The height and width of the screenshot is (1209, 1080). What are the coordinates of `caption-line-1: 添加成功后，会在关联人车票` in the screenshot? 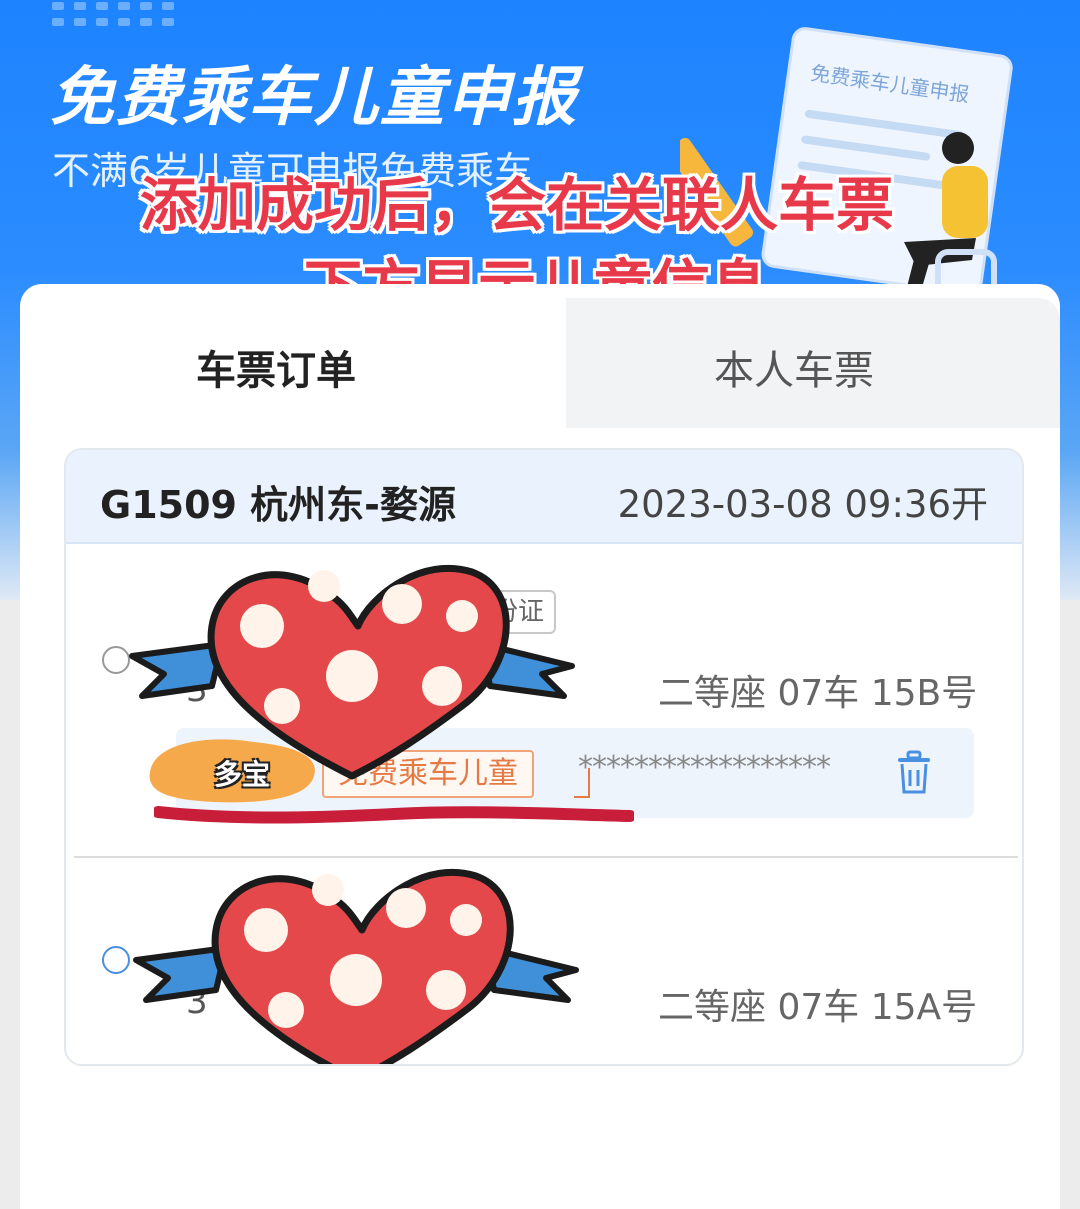 It's located at (517, 205).